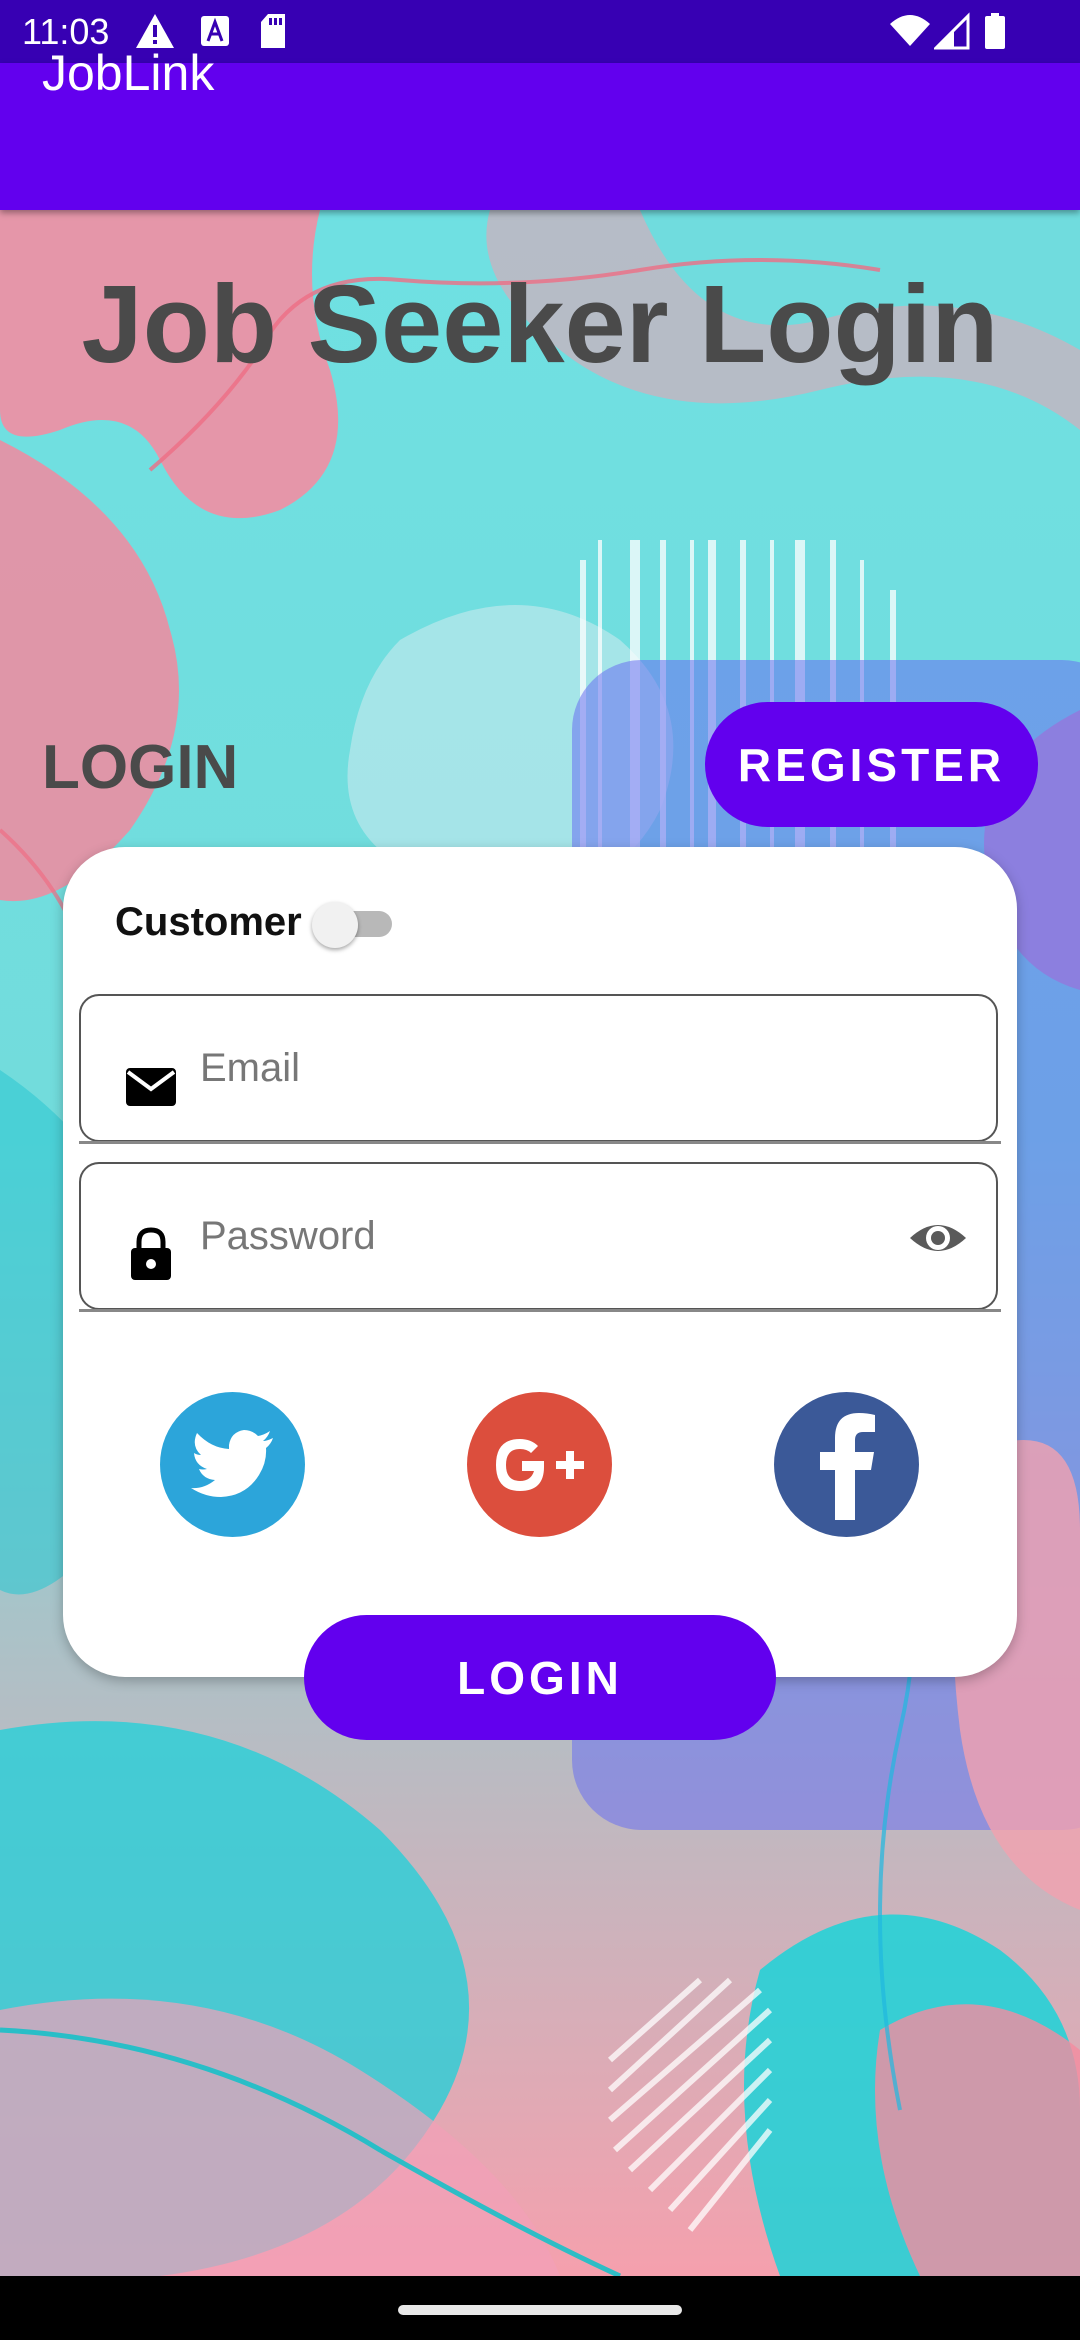 This screenshot has width=1080, height=2340. I want to click on app-title: JobLink, so click(128, 73).